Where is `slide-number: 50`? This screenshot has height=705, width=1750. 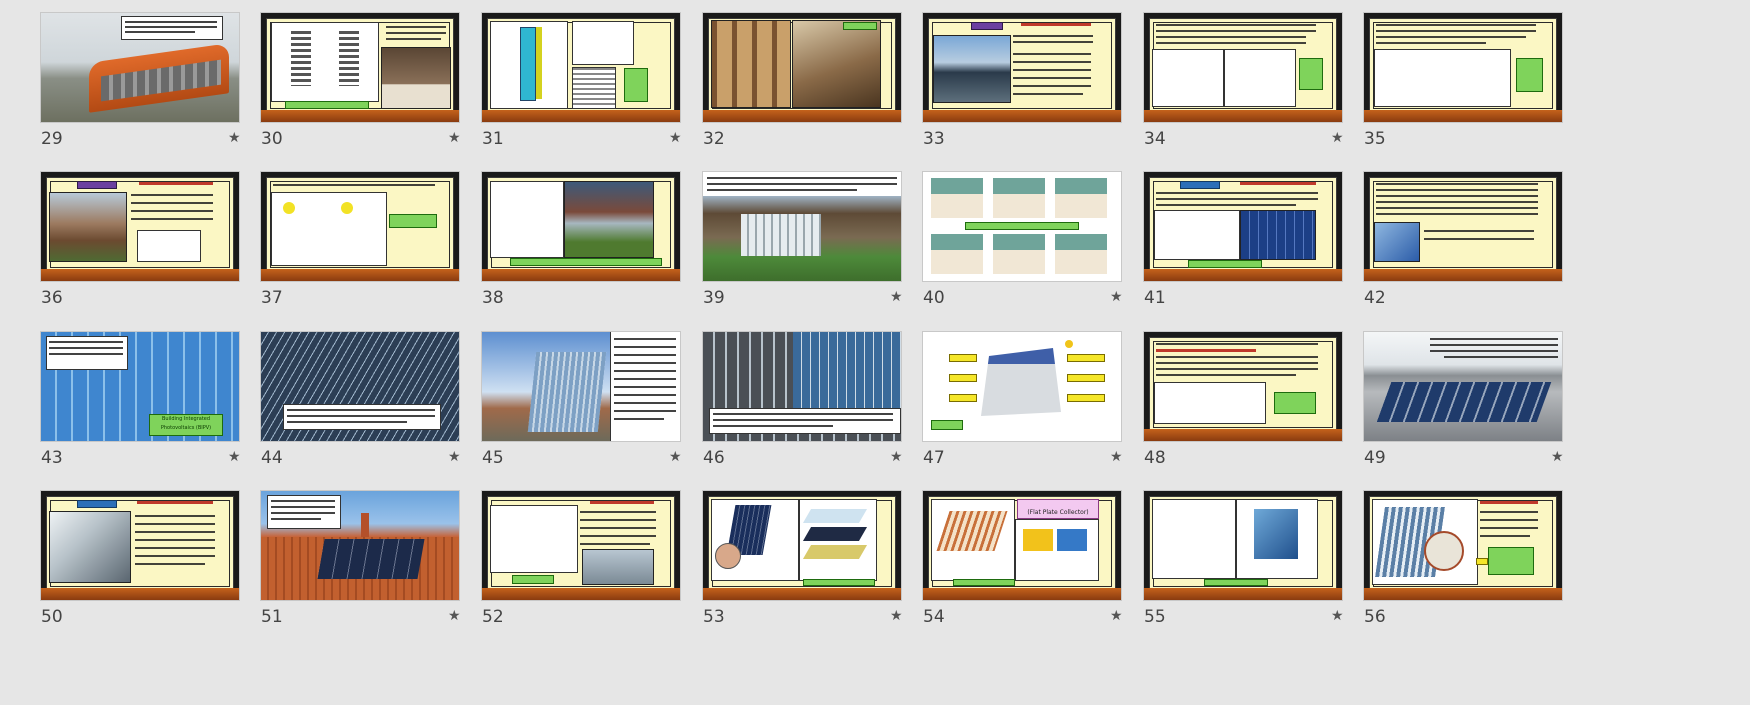
slide-number: 50 is located at coordinates (52, 617).